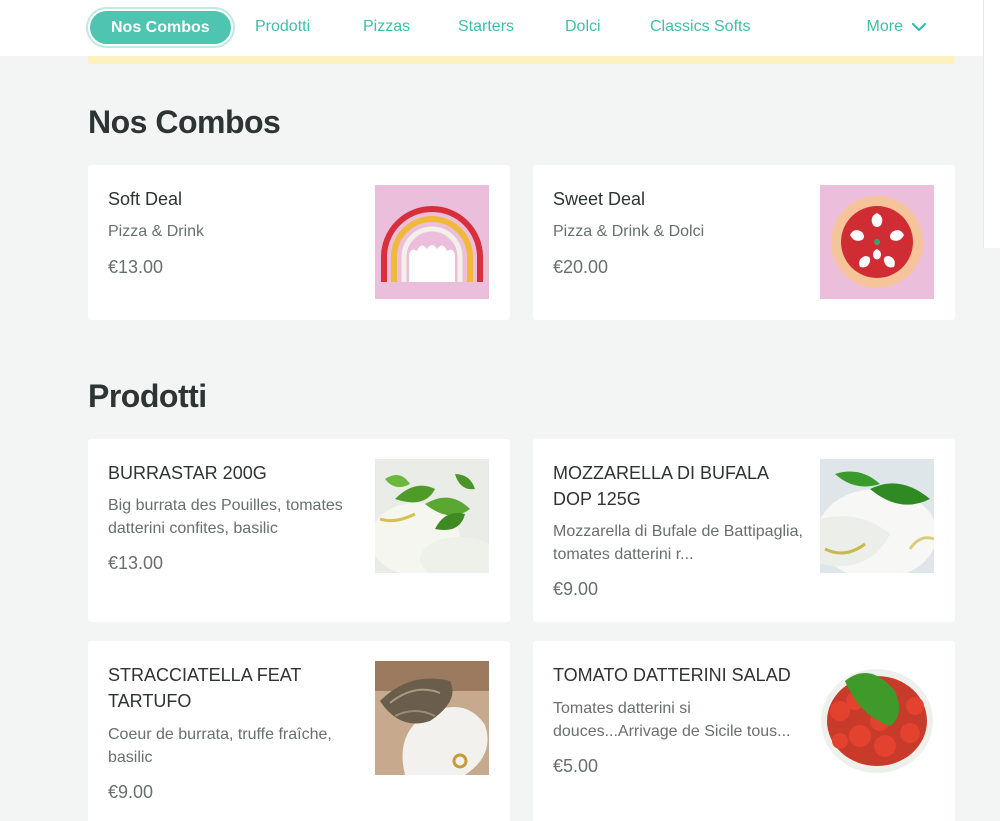  Describe the element at coordinates (581, 267) in the screenshot. I see `item-price: €20.00` at that location.